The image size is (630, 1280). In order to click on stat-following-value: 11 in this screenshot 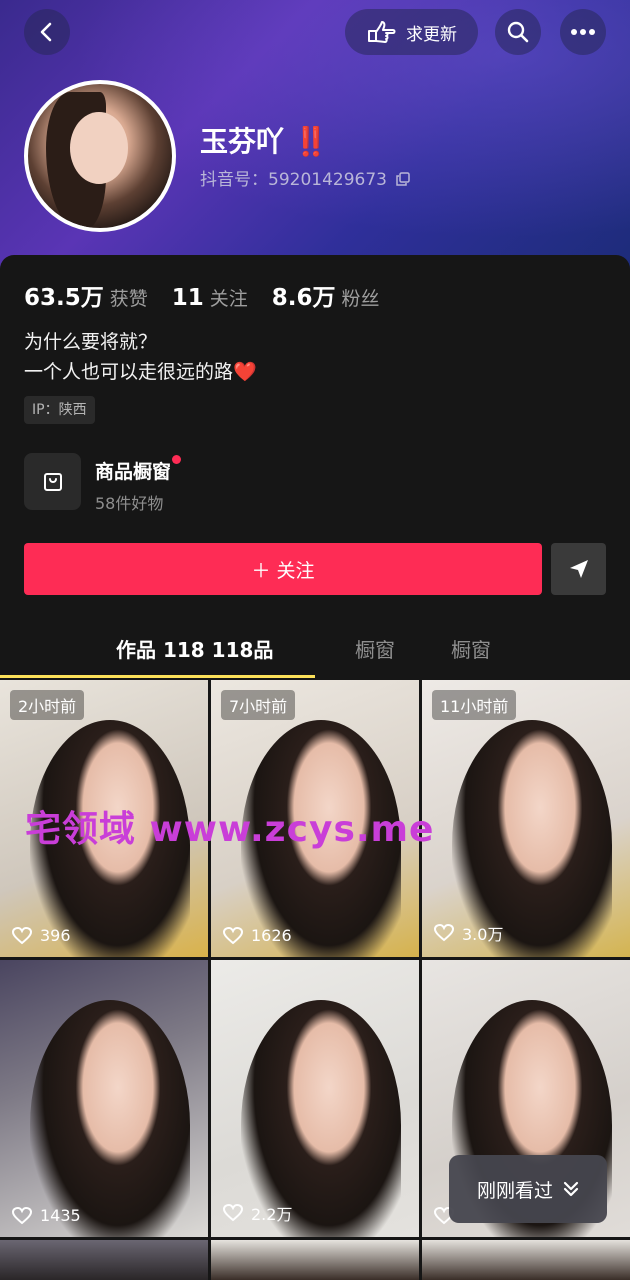, I will do `click(187, 298)`.